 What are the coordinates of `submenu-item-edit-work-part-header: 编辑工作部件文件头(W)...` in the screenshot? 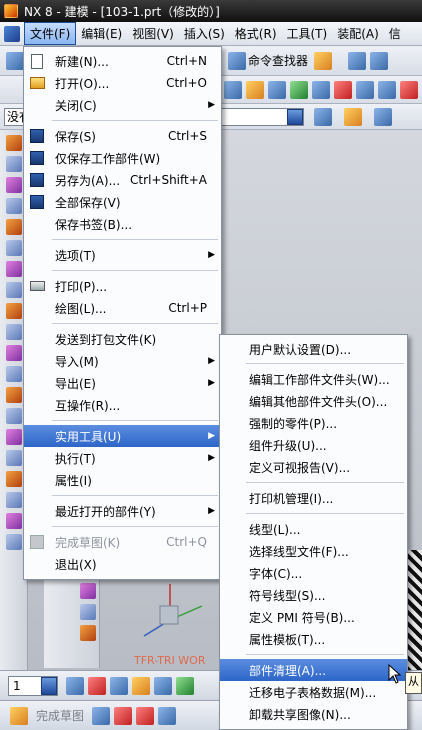 It's located at (313, 379).